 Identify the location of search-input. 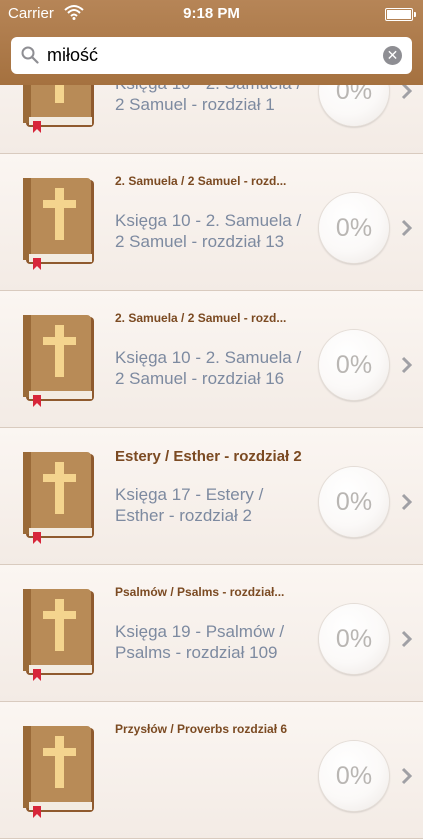
(212, 55).